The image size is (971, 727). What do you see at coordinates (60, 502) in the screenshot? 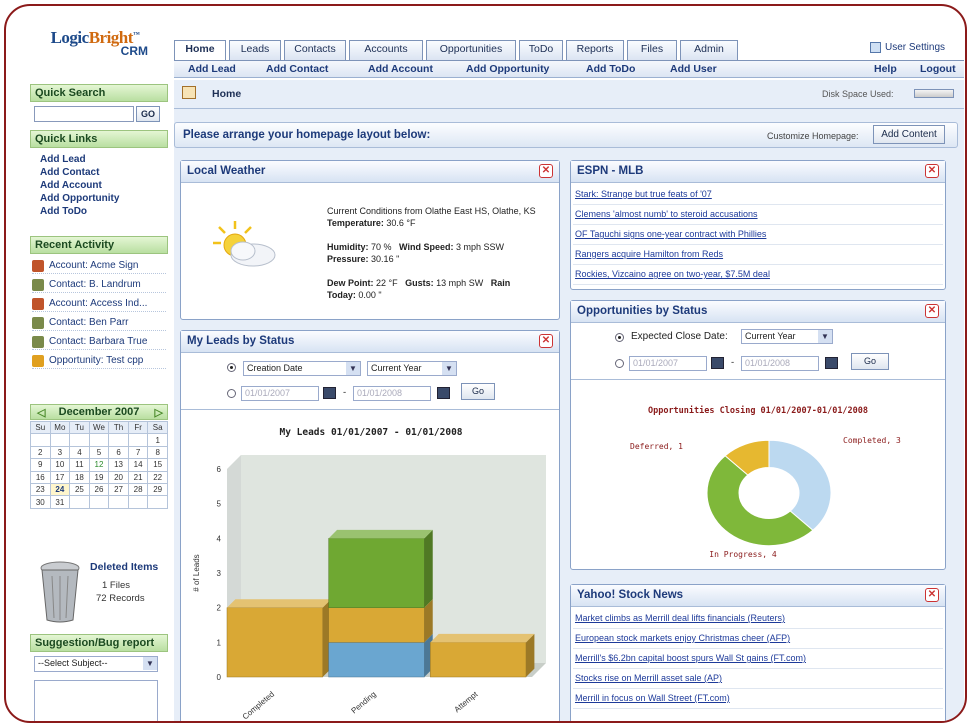
I see `calendar-day: 31` at bounding box center [60, 502].